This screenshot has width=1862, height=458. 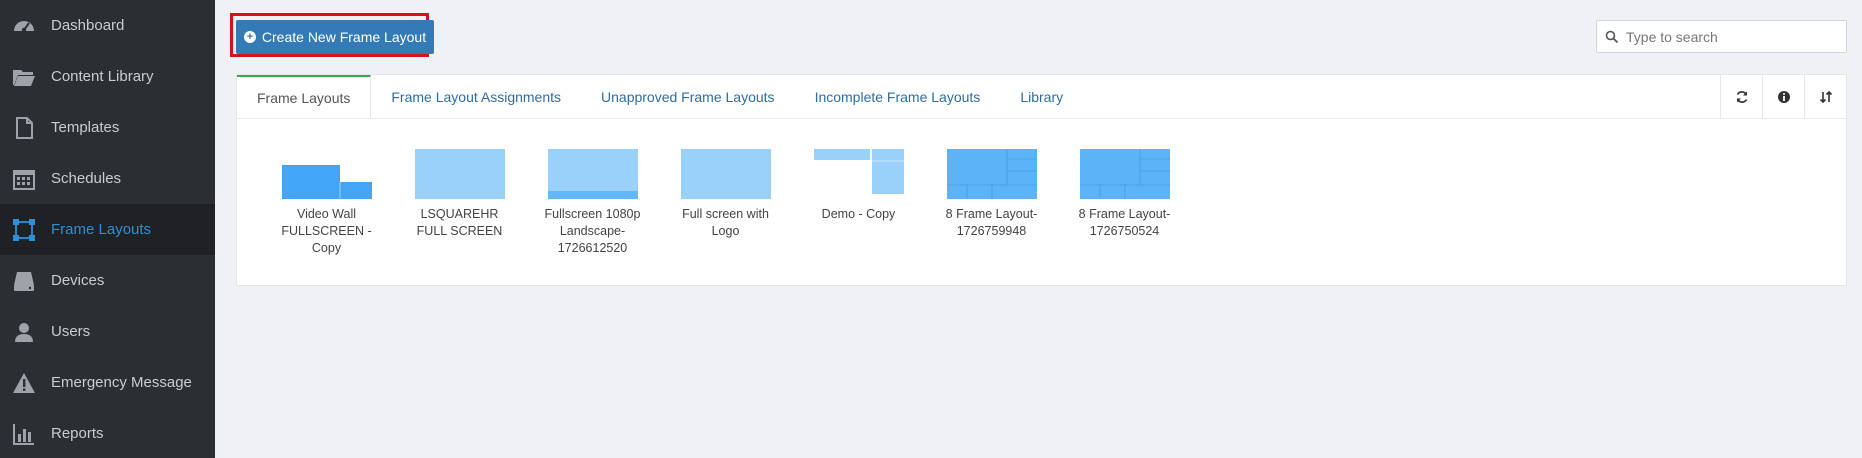 I want to click on sort-button, so click(x=1825, y=97).